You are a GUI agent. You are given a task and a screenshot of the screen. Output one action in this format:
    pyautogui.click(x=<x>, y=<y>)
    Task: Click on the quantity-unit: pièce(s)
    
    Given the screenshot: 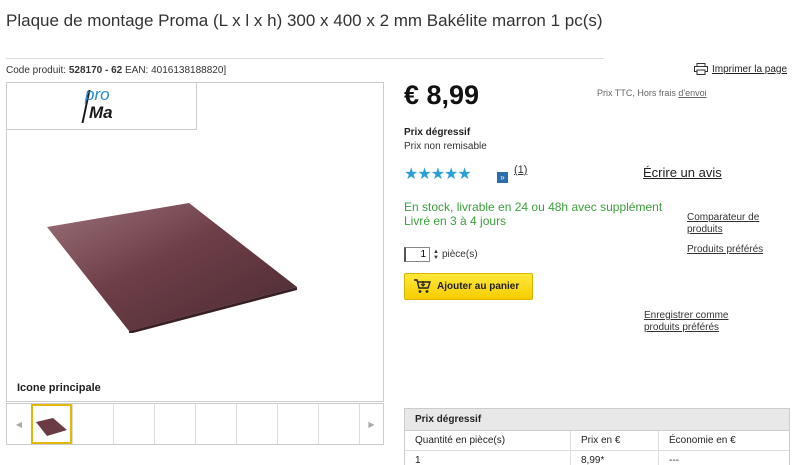 What is the action you would take?
    pyautogui.click(x=459, y=254)
    